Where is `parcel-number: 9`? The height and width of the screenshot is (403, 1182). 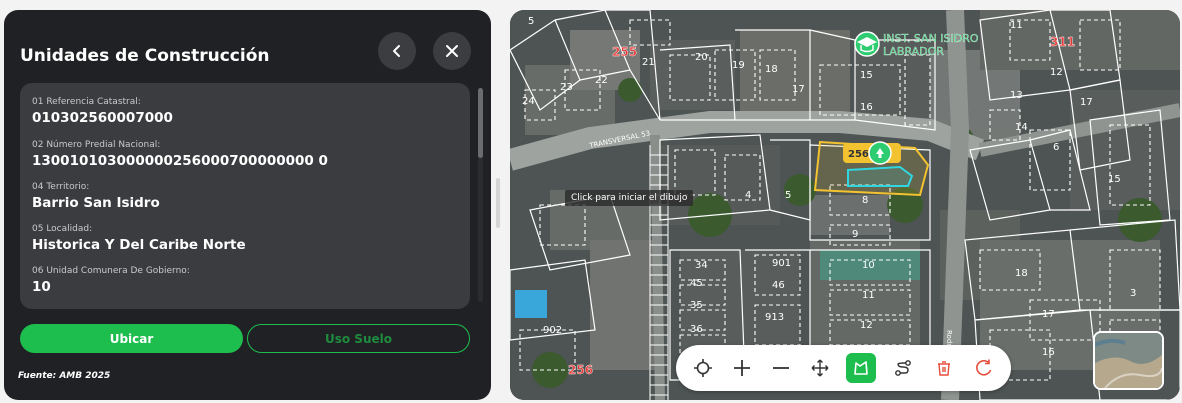 parcel-number: 9 is located at coordinates (855, 234).